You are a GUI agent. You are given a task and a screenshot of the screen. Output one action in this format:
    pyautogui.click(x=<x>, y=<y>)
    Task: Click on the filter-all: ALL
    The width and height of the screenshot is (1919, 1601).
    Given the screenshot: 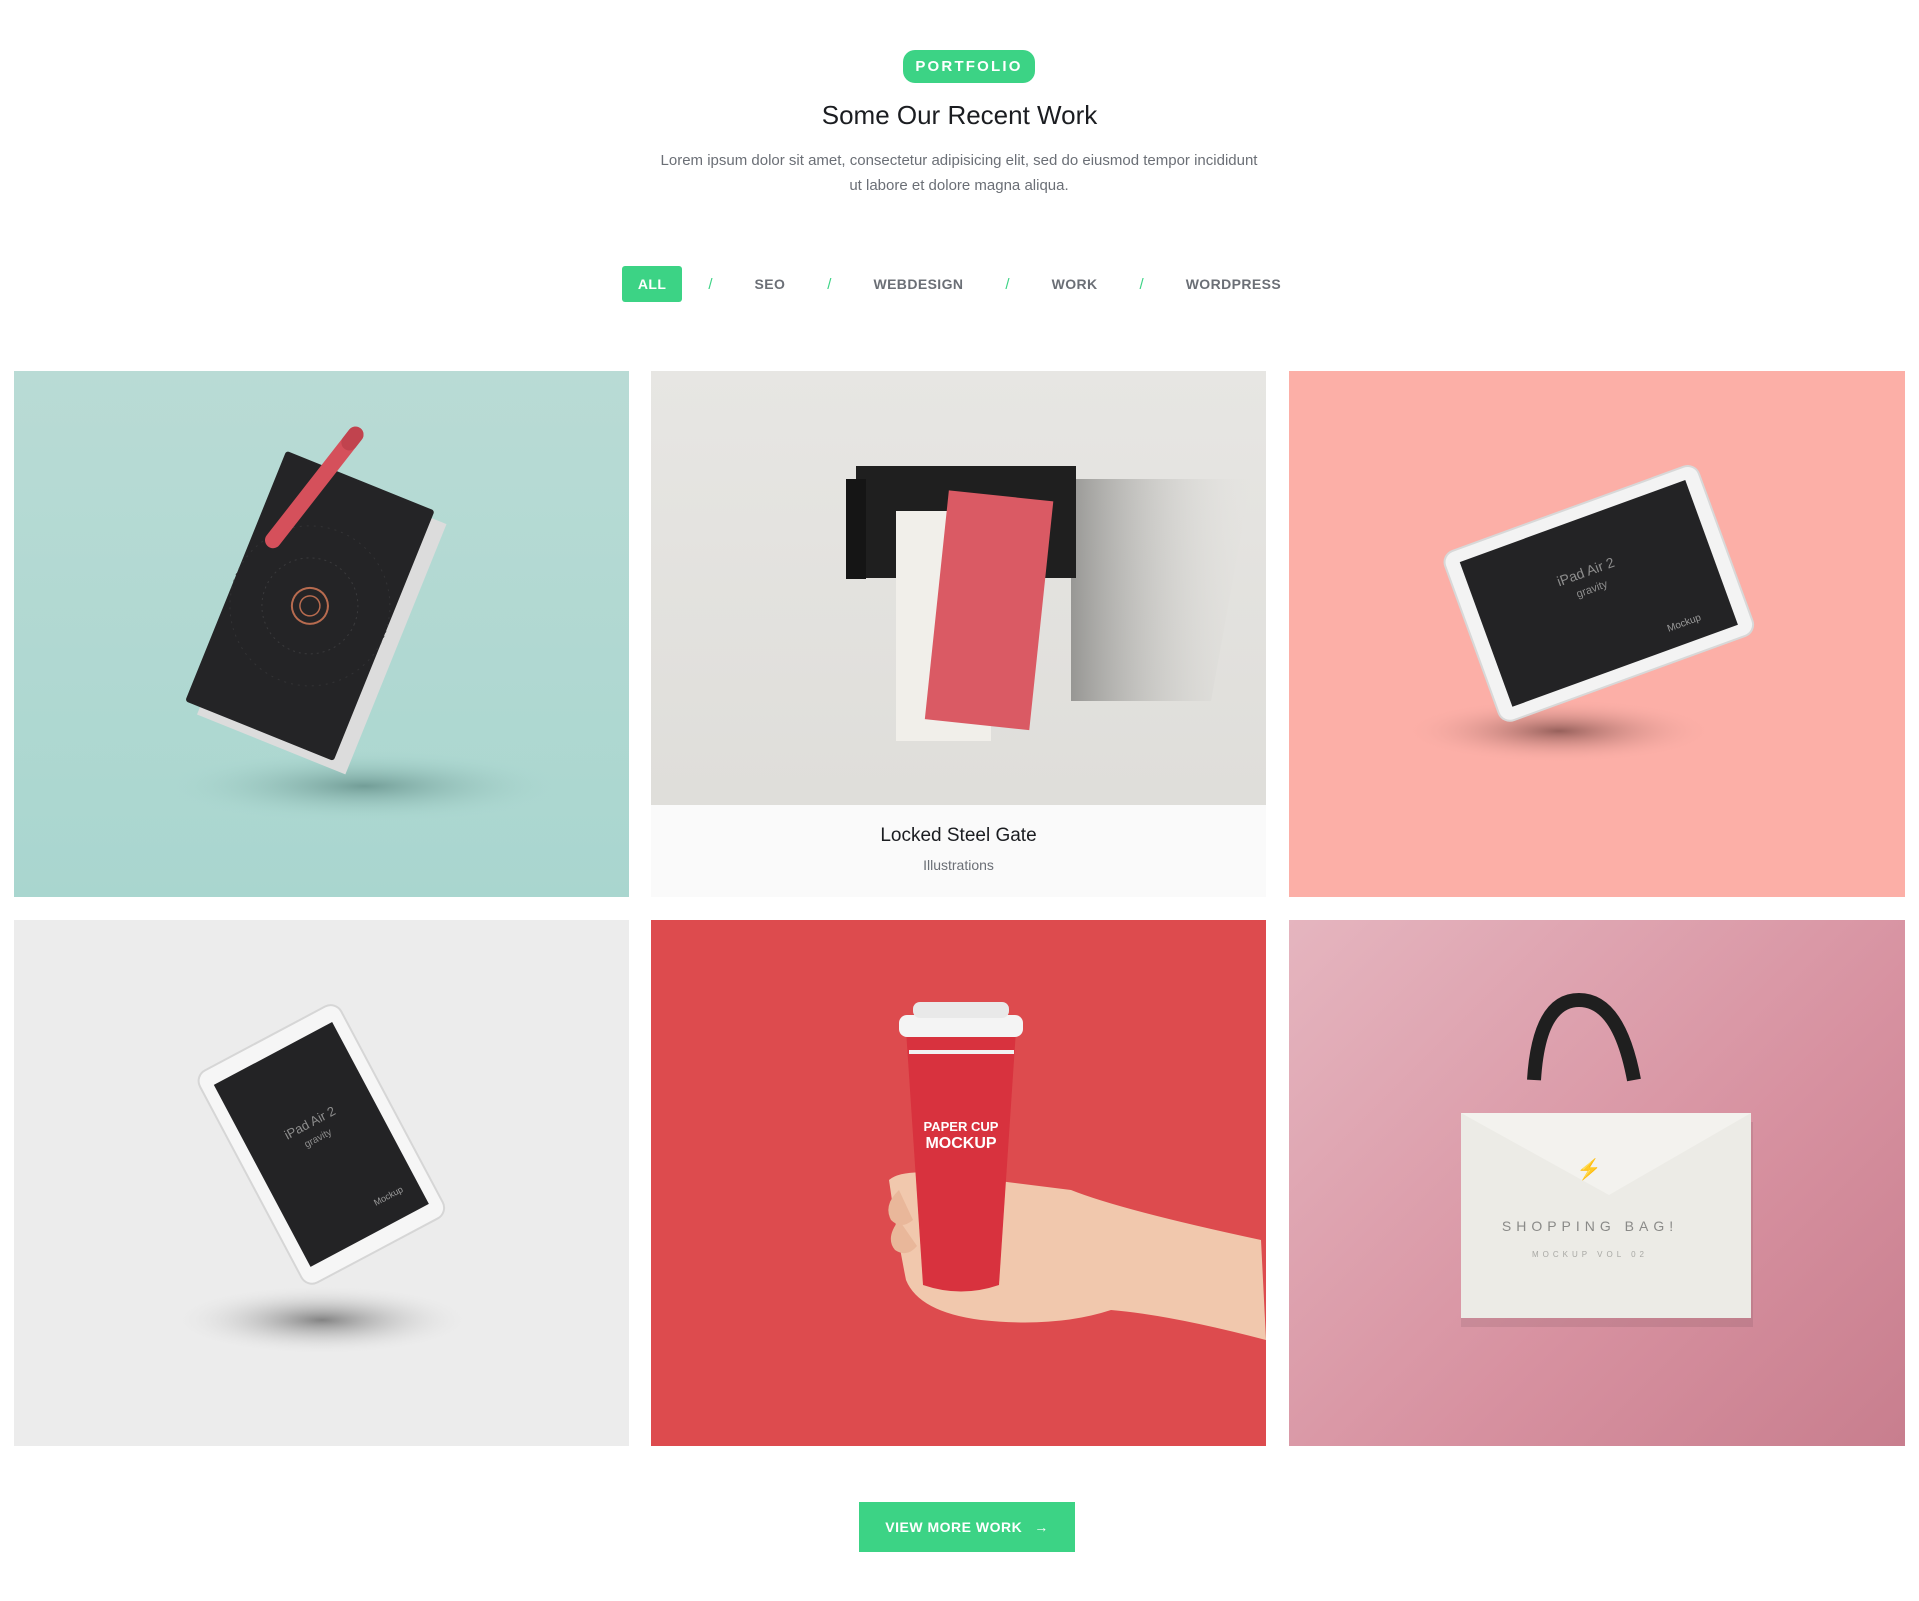 What is the action you would take?
    pyautogui.click(x=652, y=284)
    